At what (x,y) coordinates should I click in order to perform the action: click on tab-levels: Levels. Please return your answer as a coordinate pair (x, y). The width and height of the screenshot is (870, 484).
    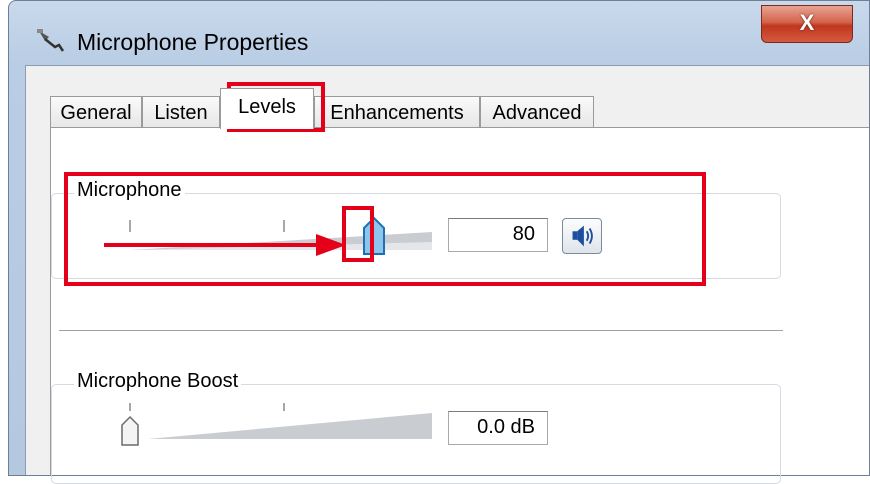
    Looking at the image, I should click on (267, 108).